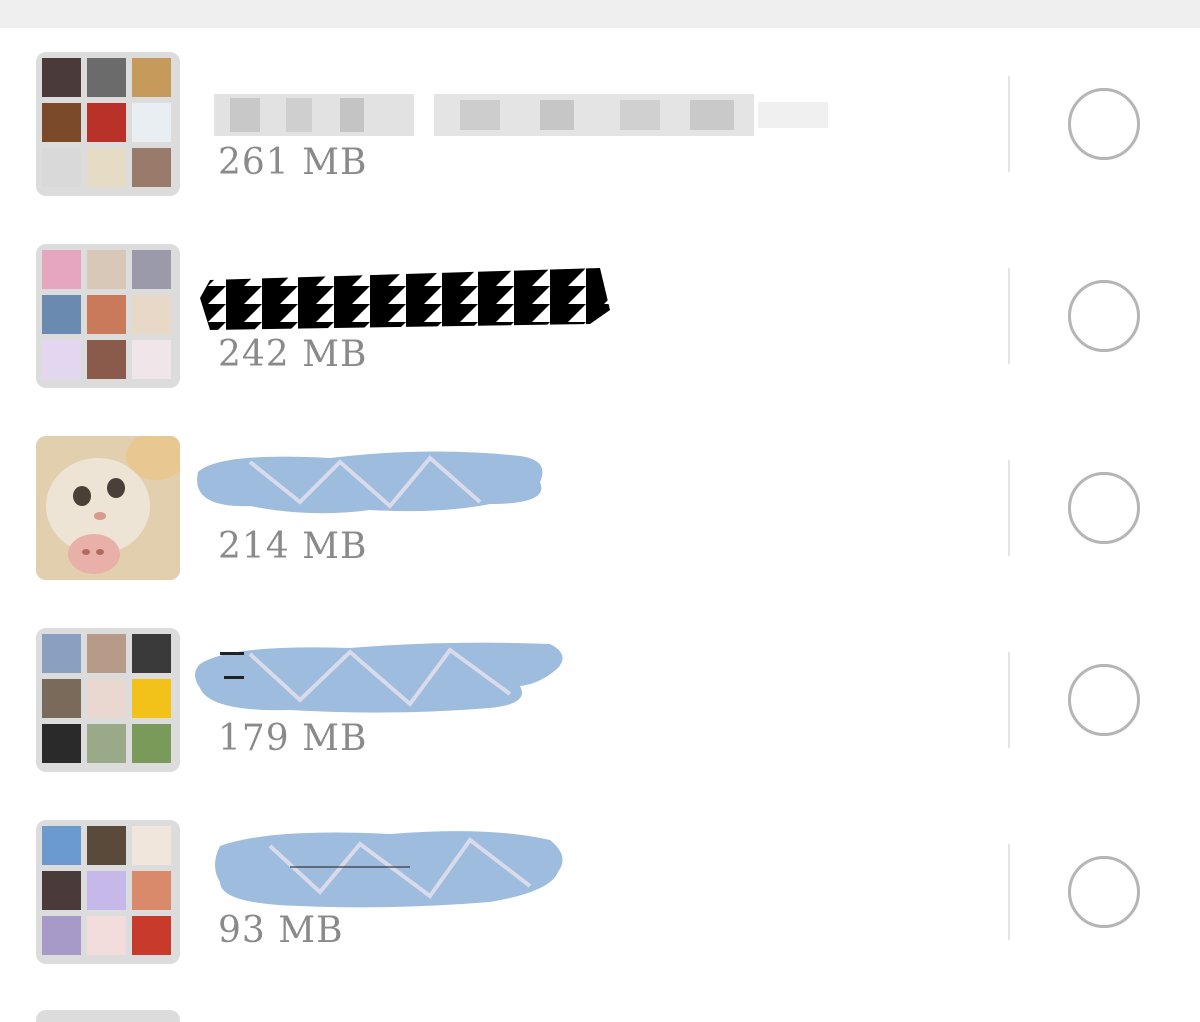  What do you see at coordinates (293, 546) in the screenshot?
I see `chat-size: 214 MB` at bounding box center [293, 546].